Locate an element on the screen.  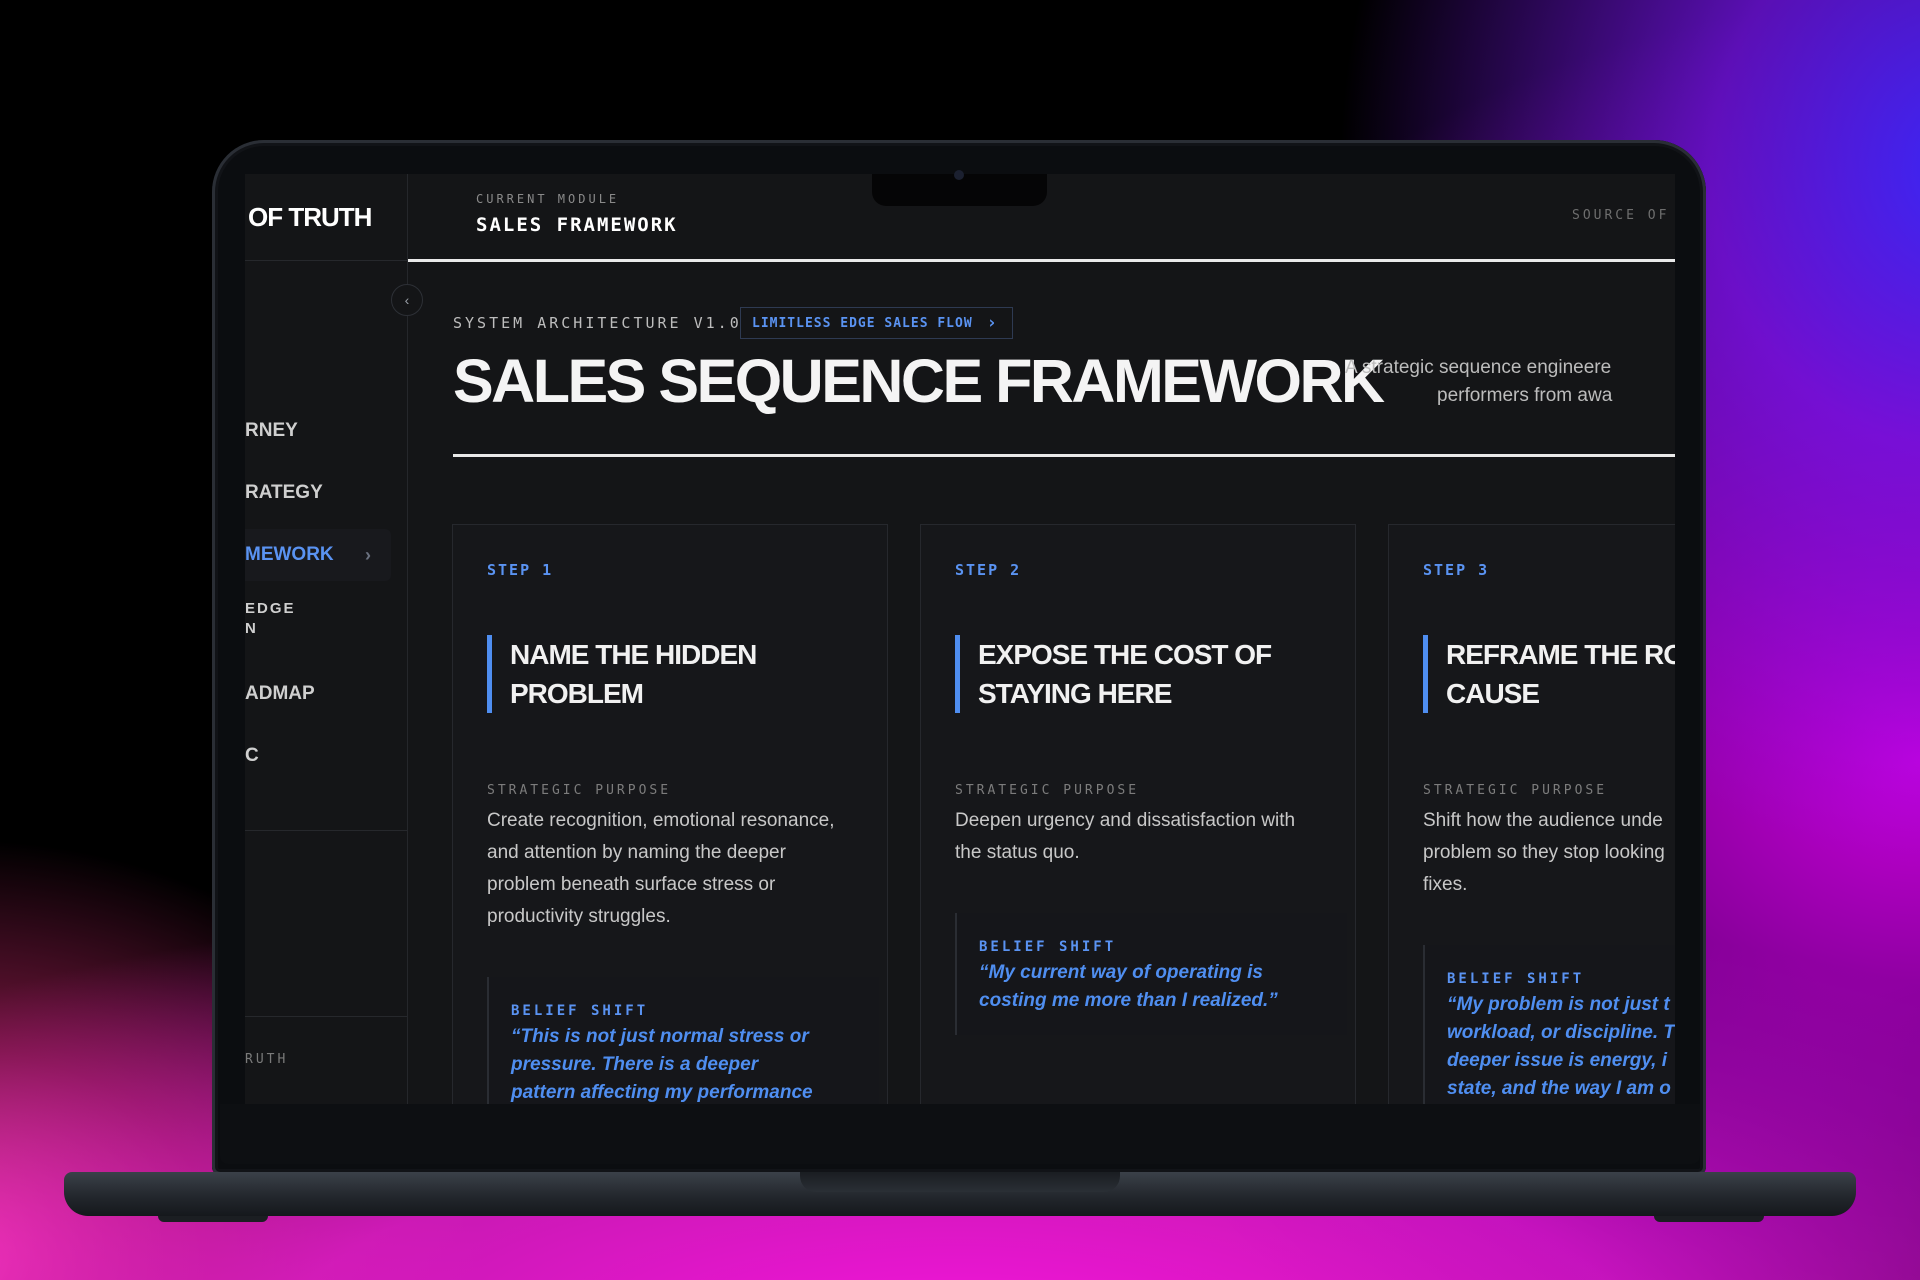
step-title: REFRAME THE ROO CAUSE is located at coordinates (1549, 674).